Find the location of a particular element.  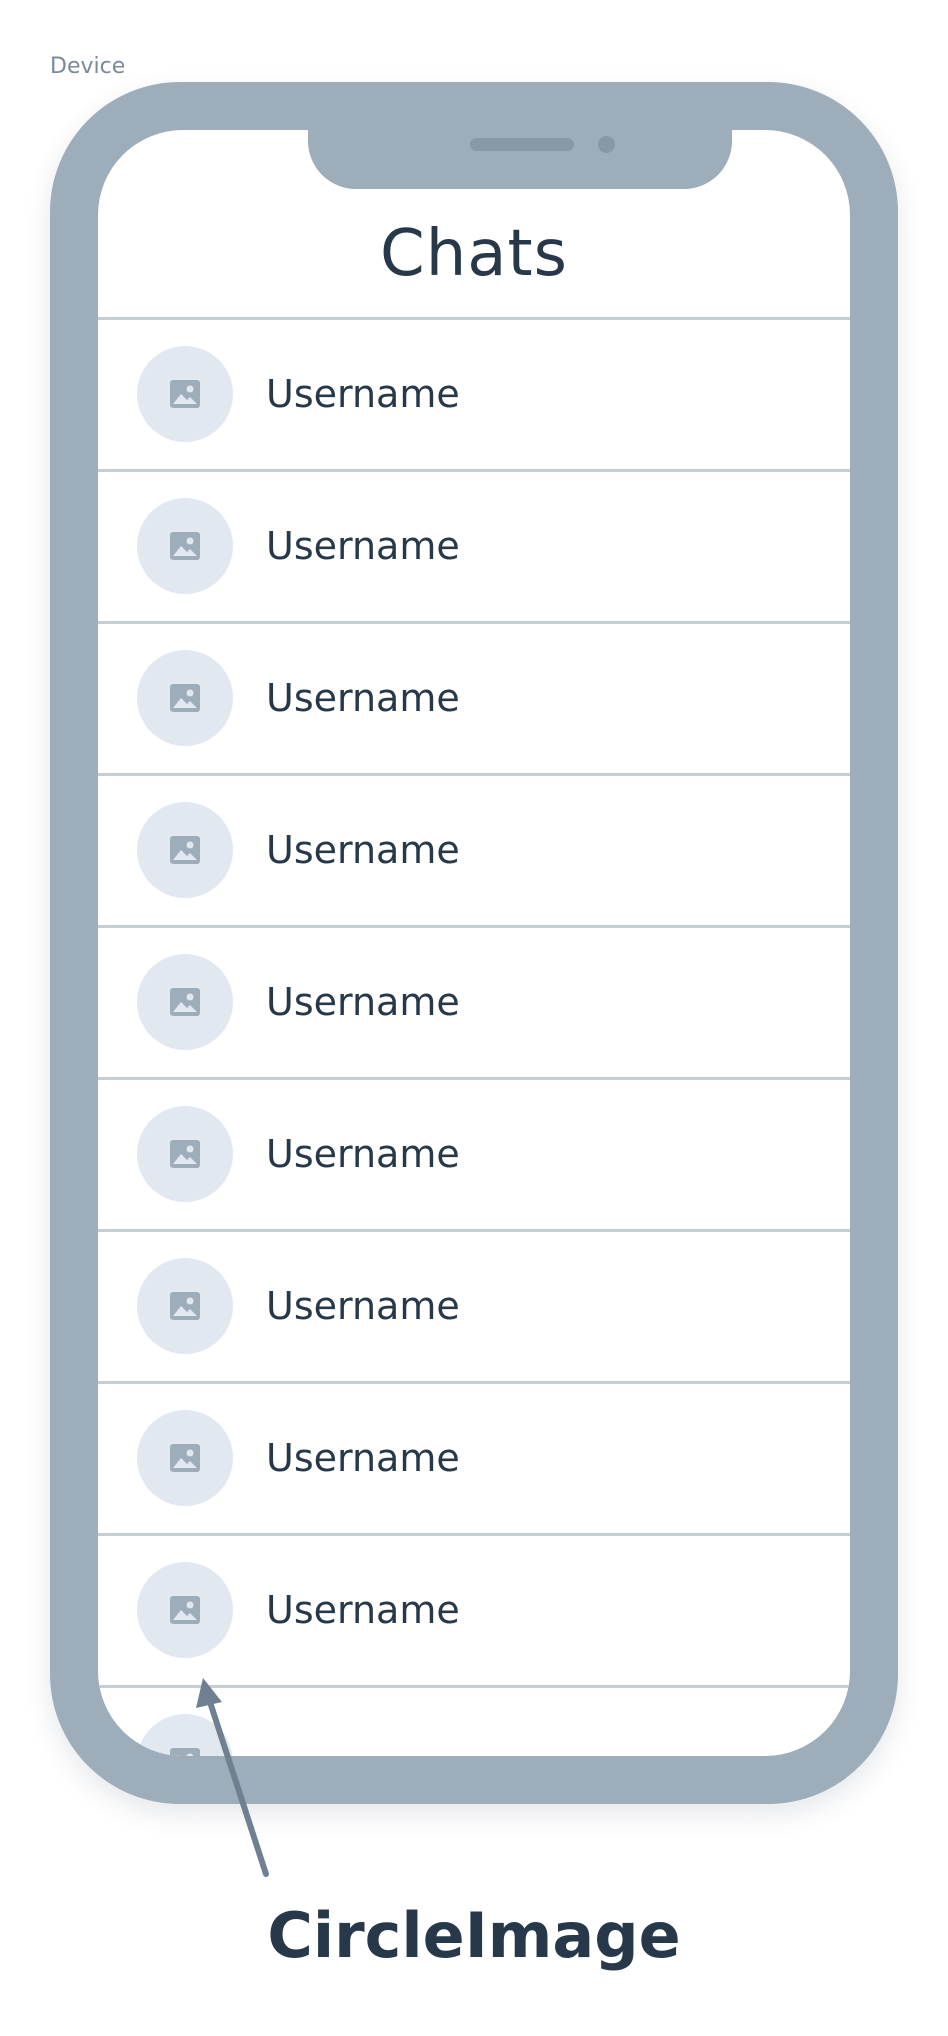

front-camera is located at coordinates (606, 144).